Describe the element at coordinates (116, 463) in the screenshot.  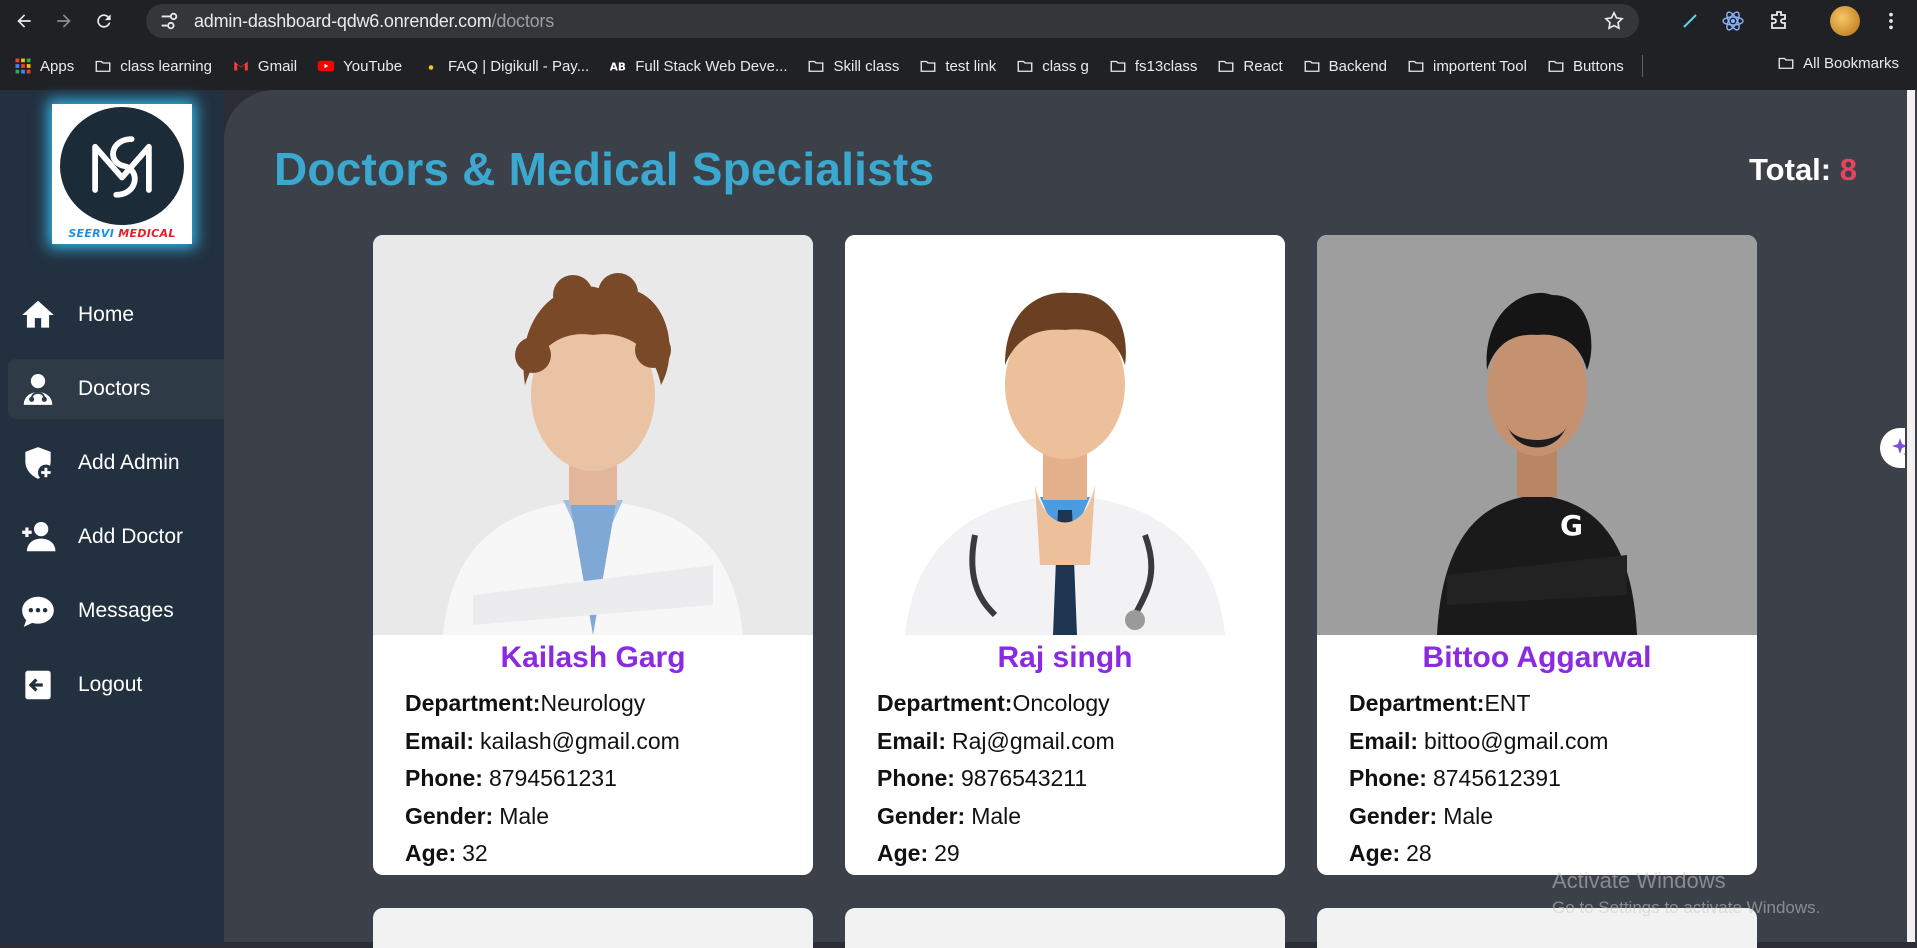
I see `sidebar-item-add-admin: Add Admin` at that location.